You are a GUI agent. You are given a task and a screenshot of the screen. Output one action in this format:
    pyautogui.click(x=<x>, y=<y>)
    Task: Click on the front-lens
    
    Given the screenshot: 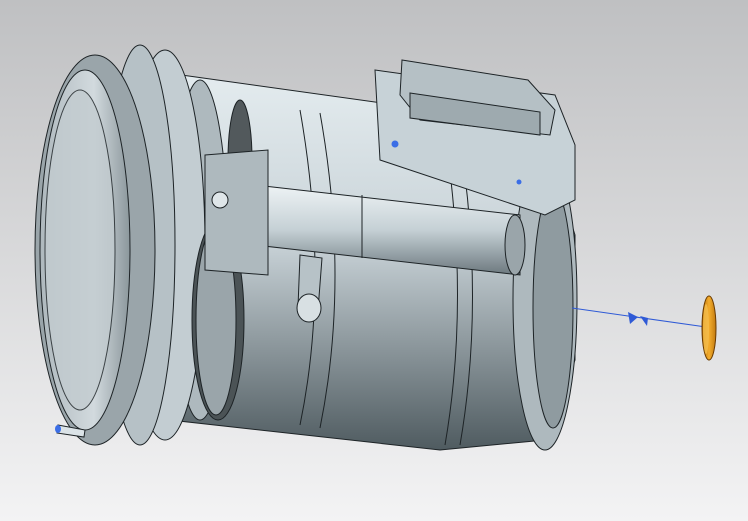 What is the action you would take?
    pyautogui.click(x=95, y=250)
    